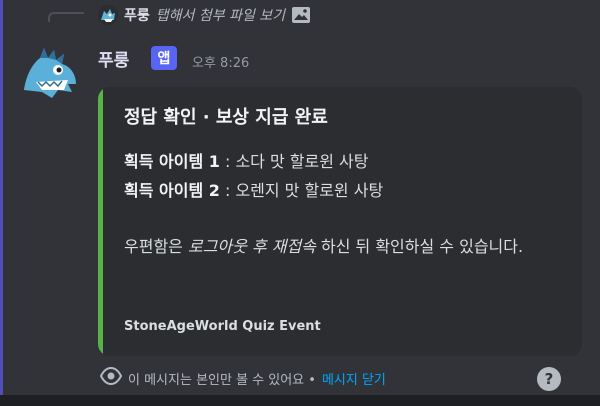 The image size is (600, 406). Describe the element at coordinates (226, 117) in the screenshot. I see `embed-title: 정답 확인 · 보상 지급 완료` at that location.